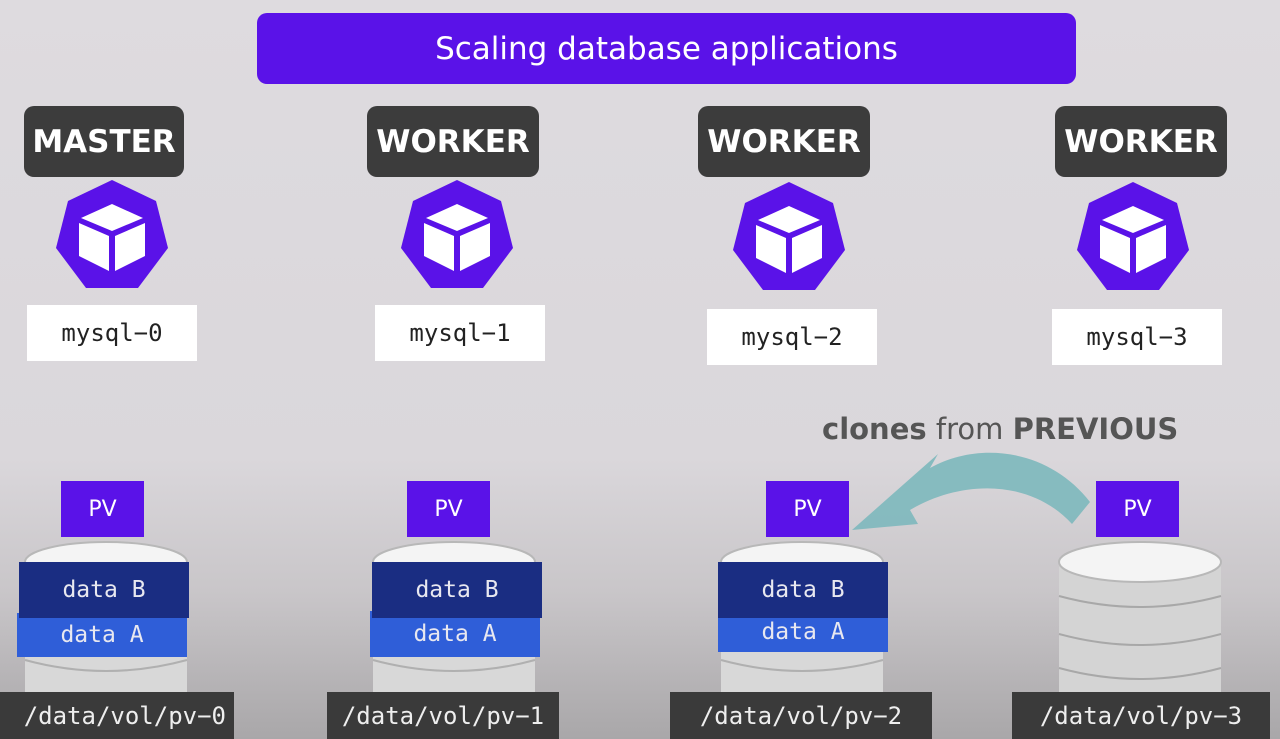 Image resolution: width=1280 pixels, height=739 pixels. I want to click on role-label-worker-3: WORKER, so click(1141, 141).